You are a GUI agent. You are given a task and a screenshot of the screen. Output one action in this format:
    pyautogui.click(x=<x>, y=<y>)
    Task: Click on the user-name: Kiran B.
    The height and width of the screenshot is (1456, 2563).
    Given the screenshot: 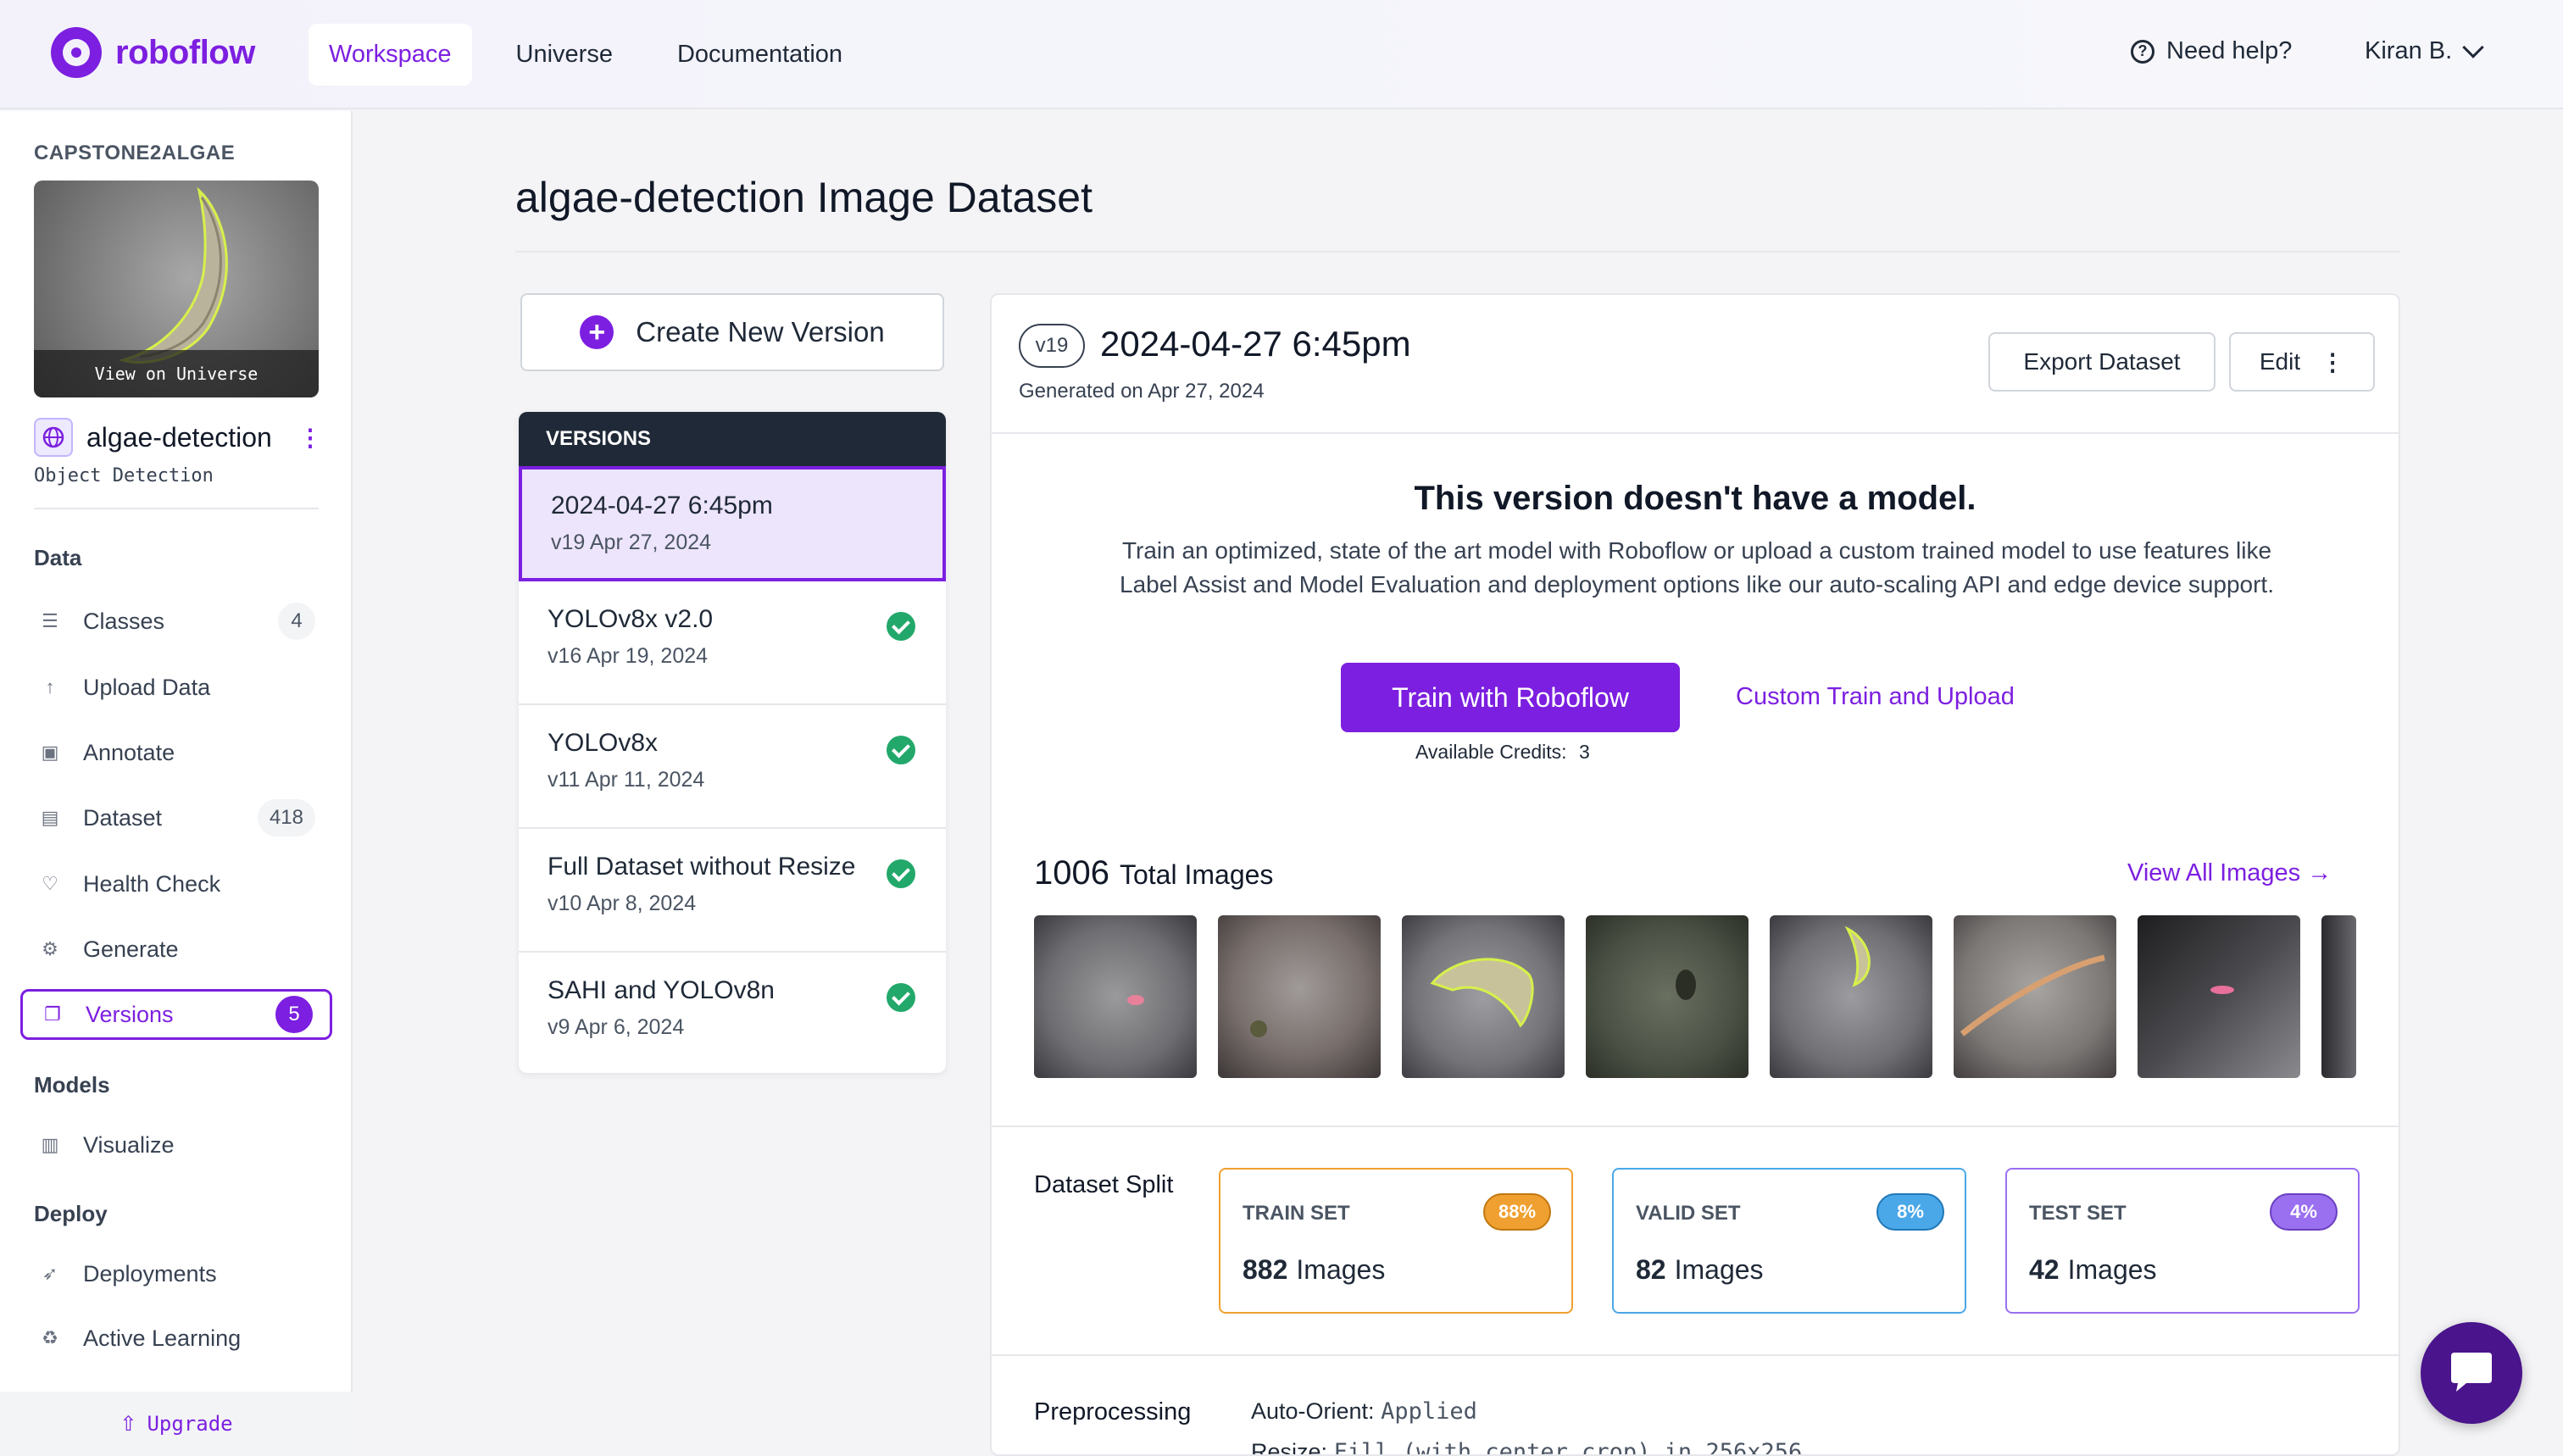 What is the action you would take?
    pyautogui.click(x=2409, y=51)
    